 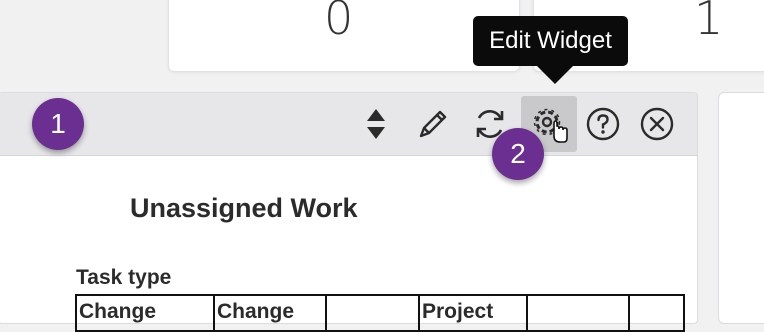 I want to click on step-badge-1: 1, so click(x=58, y=124).